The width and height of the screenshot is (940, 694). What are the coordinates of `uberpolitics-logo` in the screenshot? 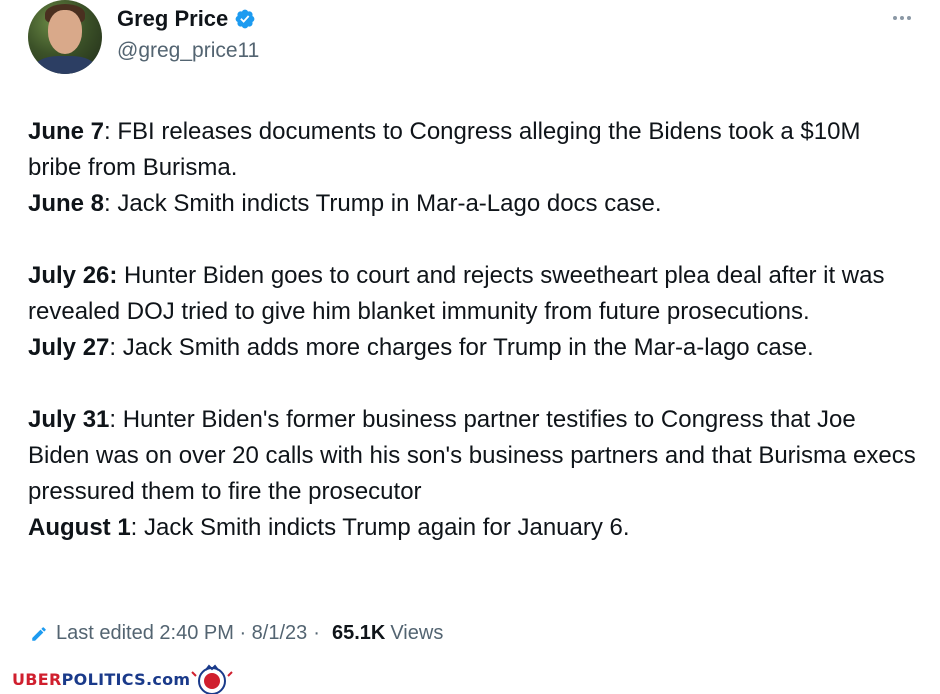 It's located at (212, 679).